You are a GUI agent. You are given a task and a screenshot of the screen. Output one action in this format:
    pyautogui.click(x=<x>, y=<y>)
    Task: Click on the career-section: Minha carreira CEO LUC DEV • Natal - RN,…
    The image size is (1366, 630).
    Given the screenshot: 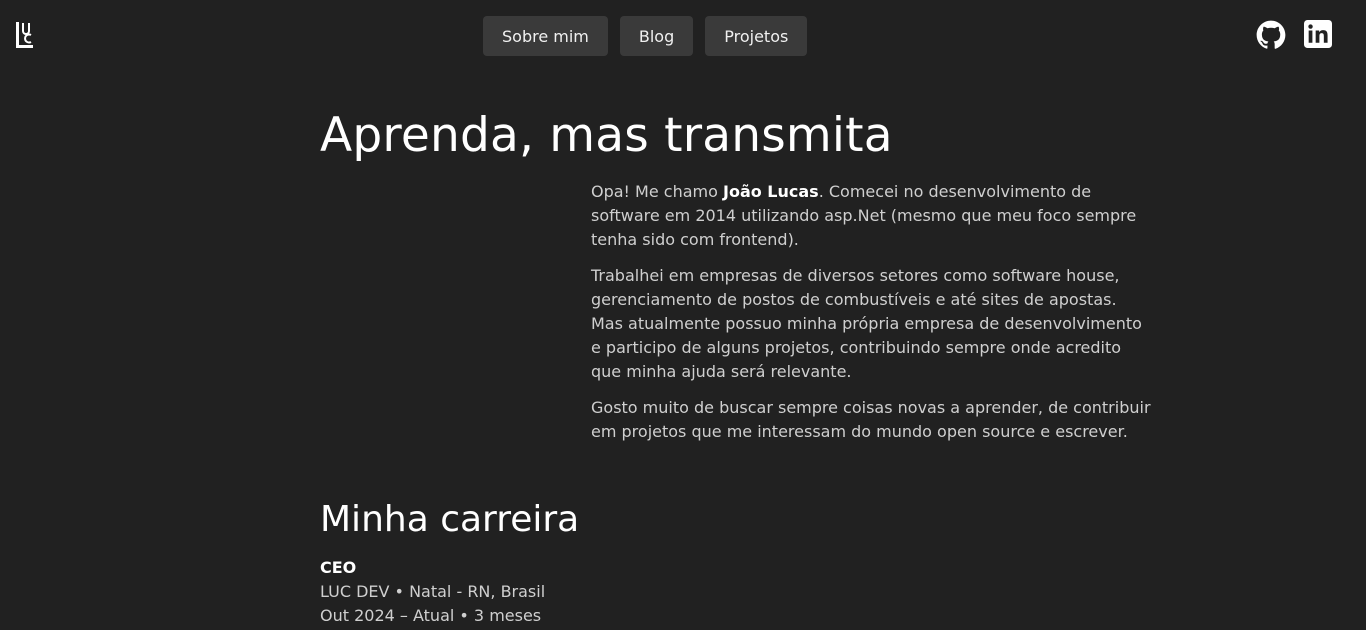 What is the action you would take?
    pyautogui.click(x=735, y=562)
    